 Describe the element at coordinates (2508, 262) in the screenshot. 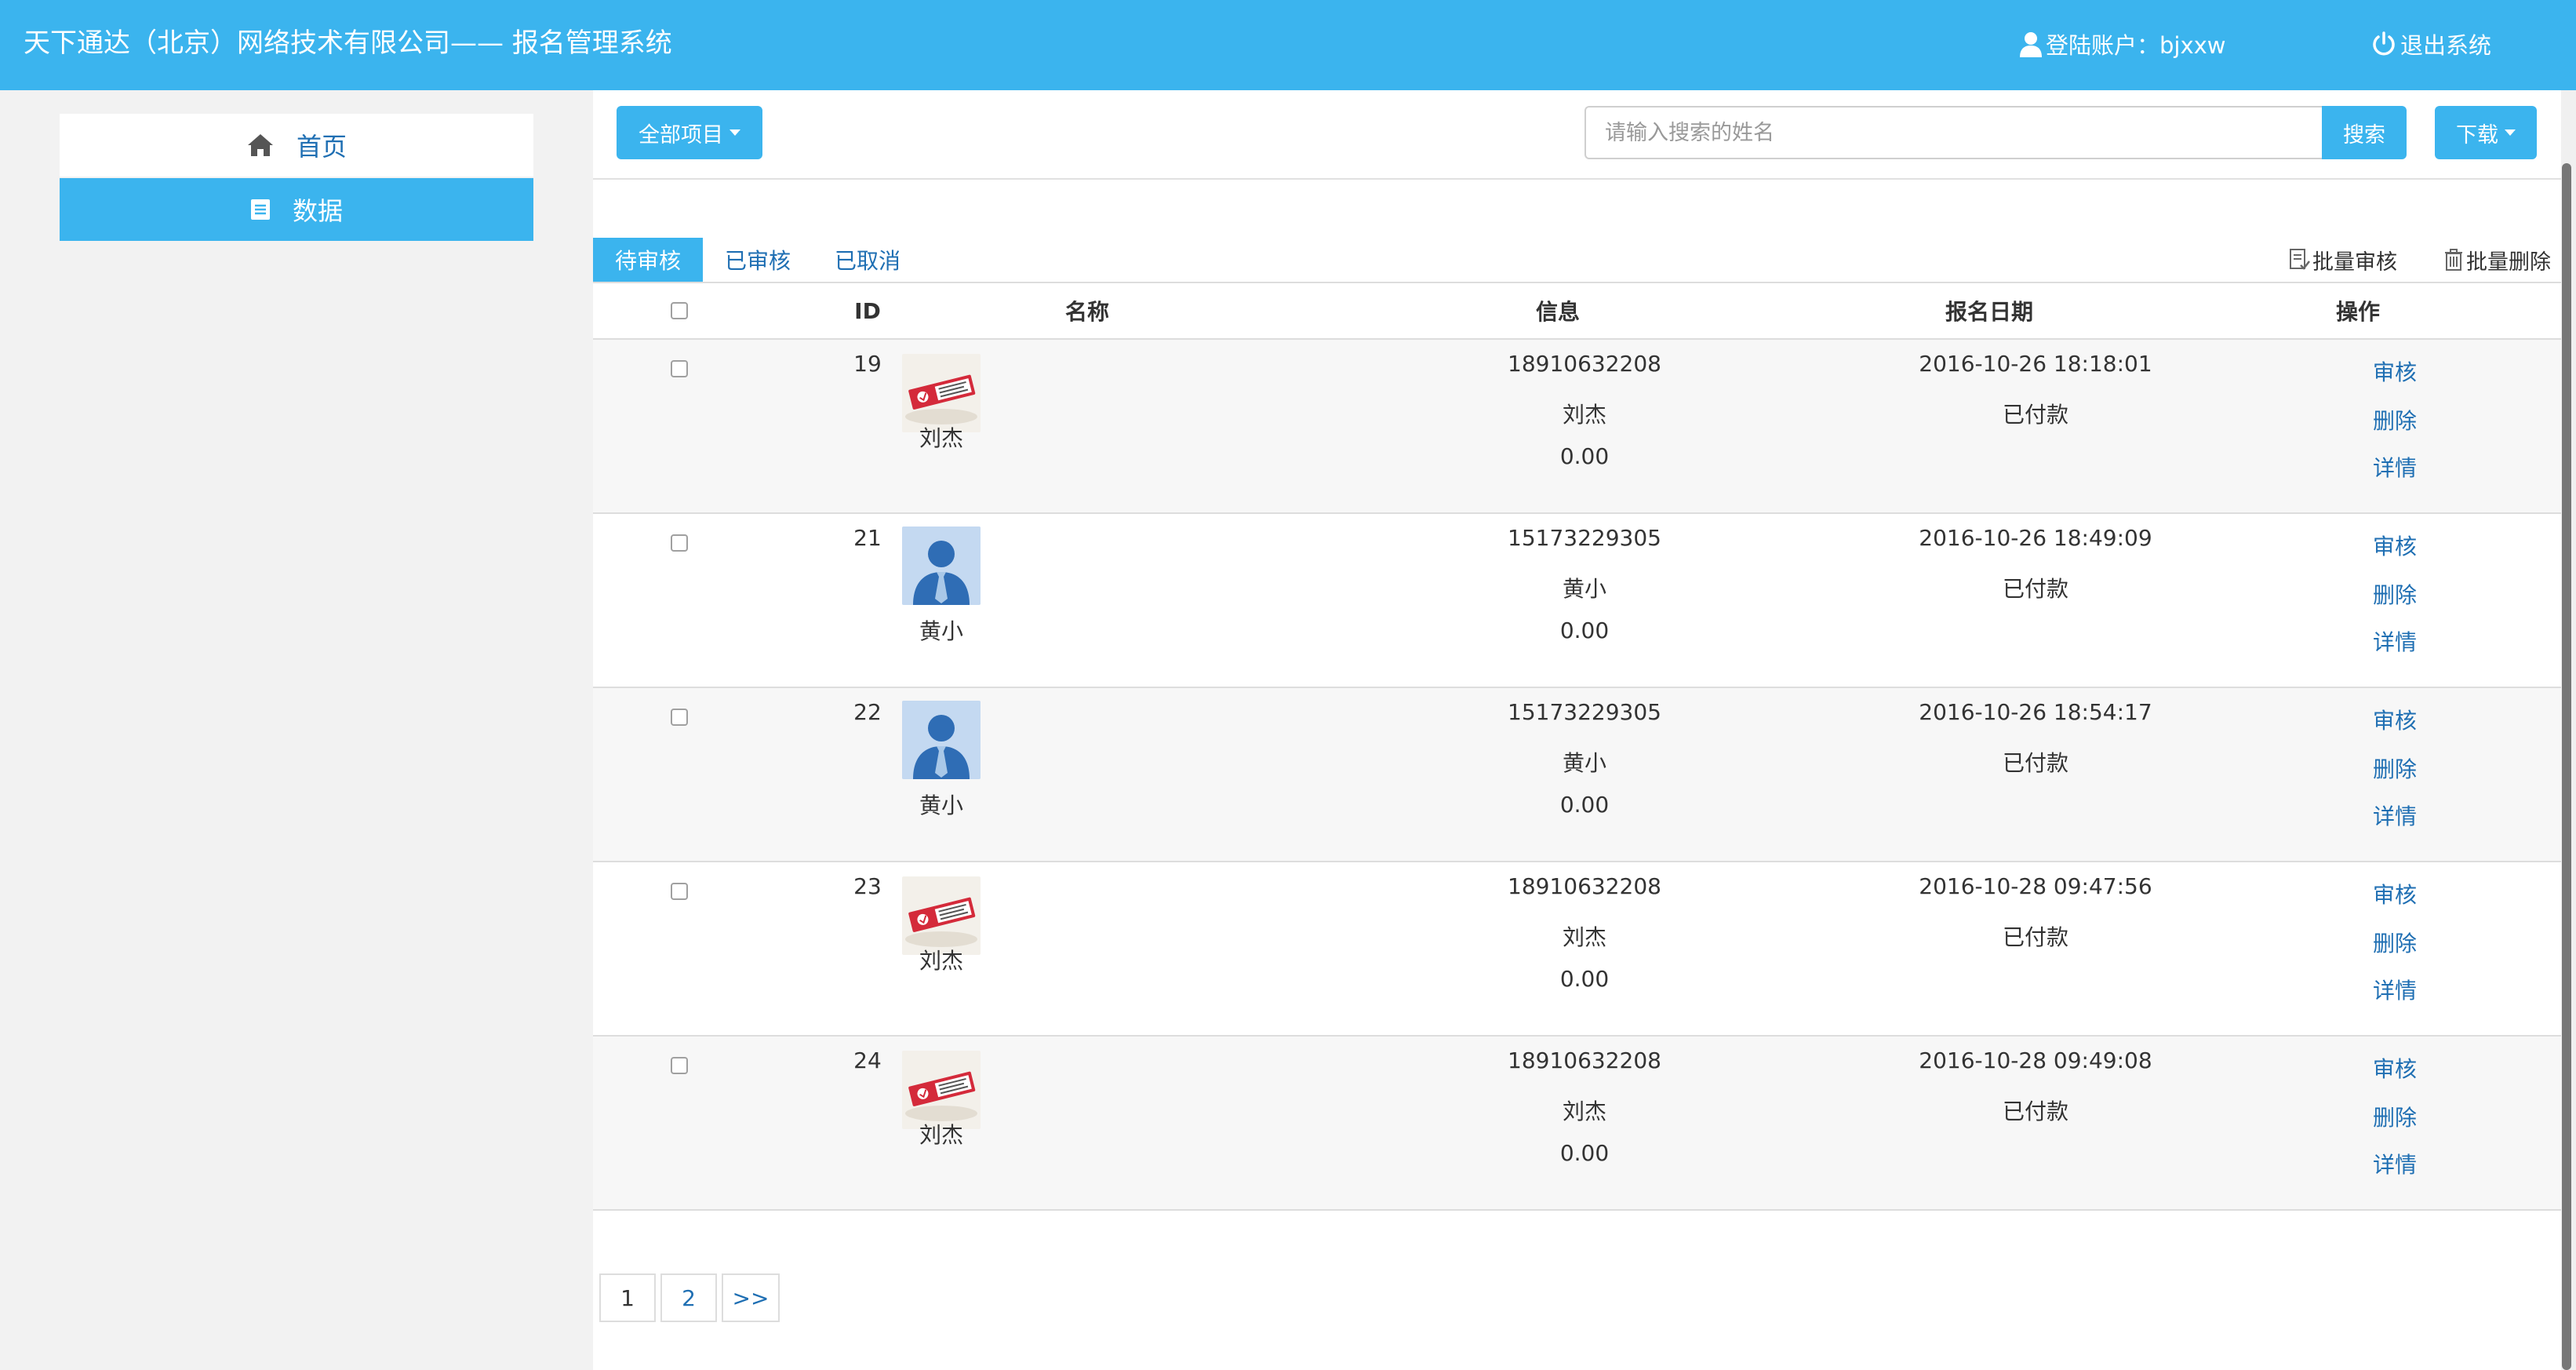

I see `batch-delete-label: 批量删除` at that location.